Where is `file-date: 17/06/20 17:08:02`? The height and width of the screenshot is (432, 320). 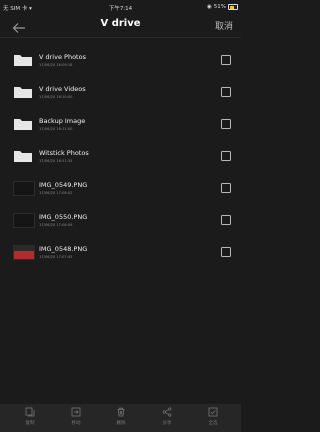
file-date: 17/06/20 17:08:02 is located at coordinates (56, 193).